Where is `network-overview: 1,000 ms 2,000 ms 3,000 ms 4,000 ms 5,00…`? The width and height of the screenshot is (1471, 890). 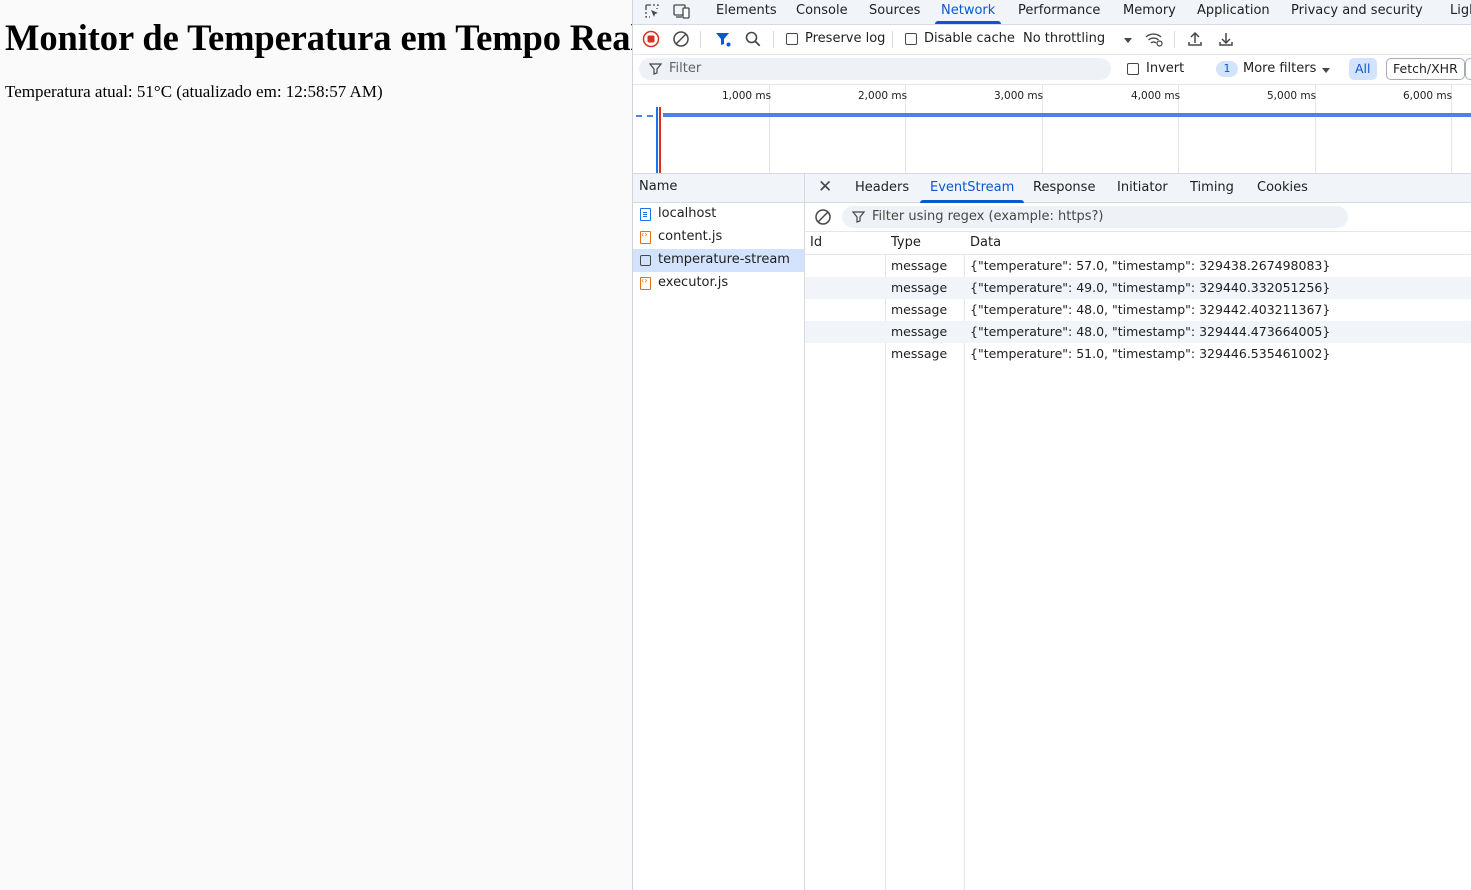 network-overview: 1,000 ms 2,000 ms 3,000 ms 4,000 ms 5,00… is located at coordinates (1052, 129).